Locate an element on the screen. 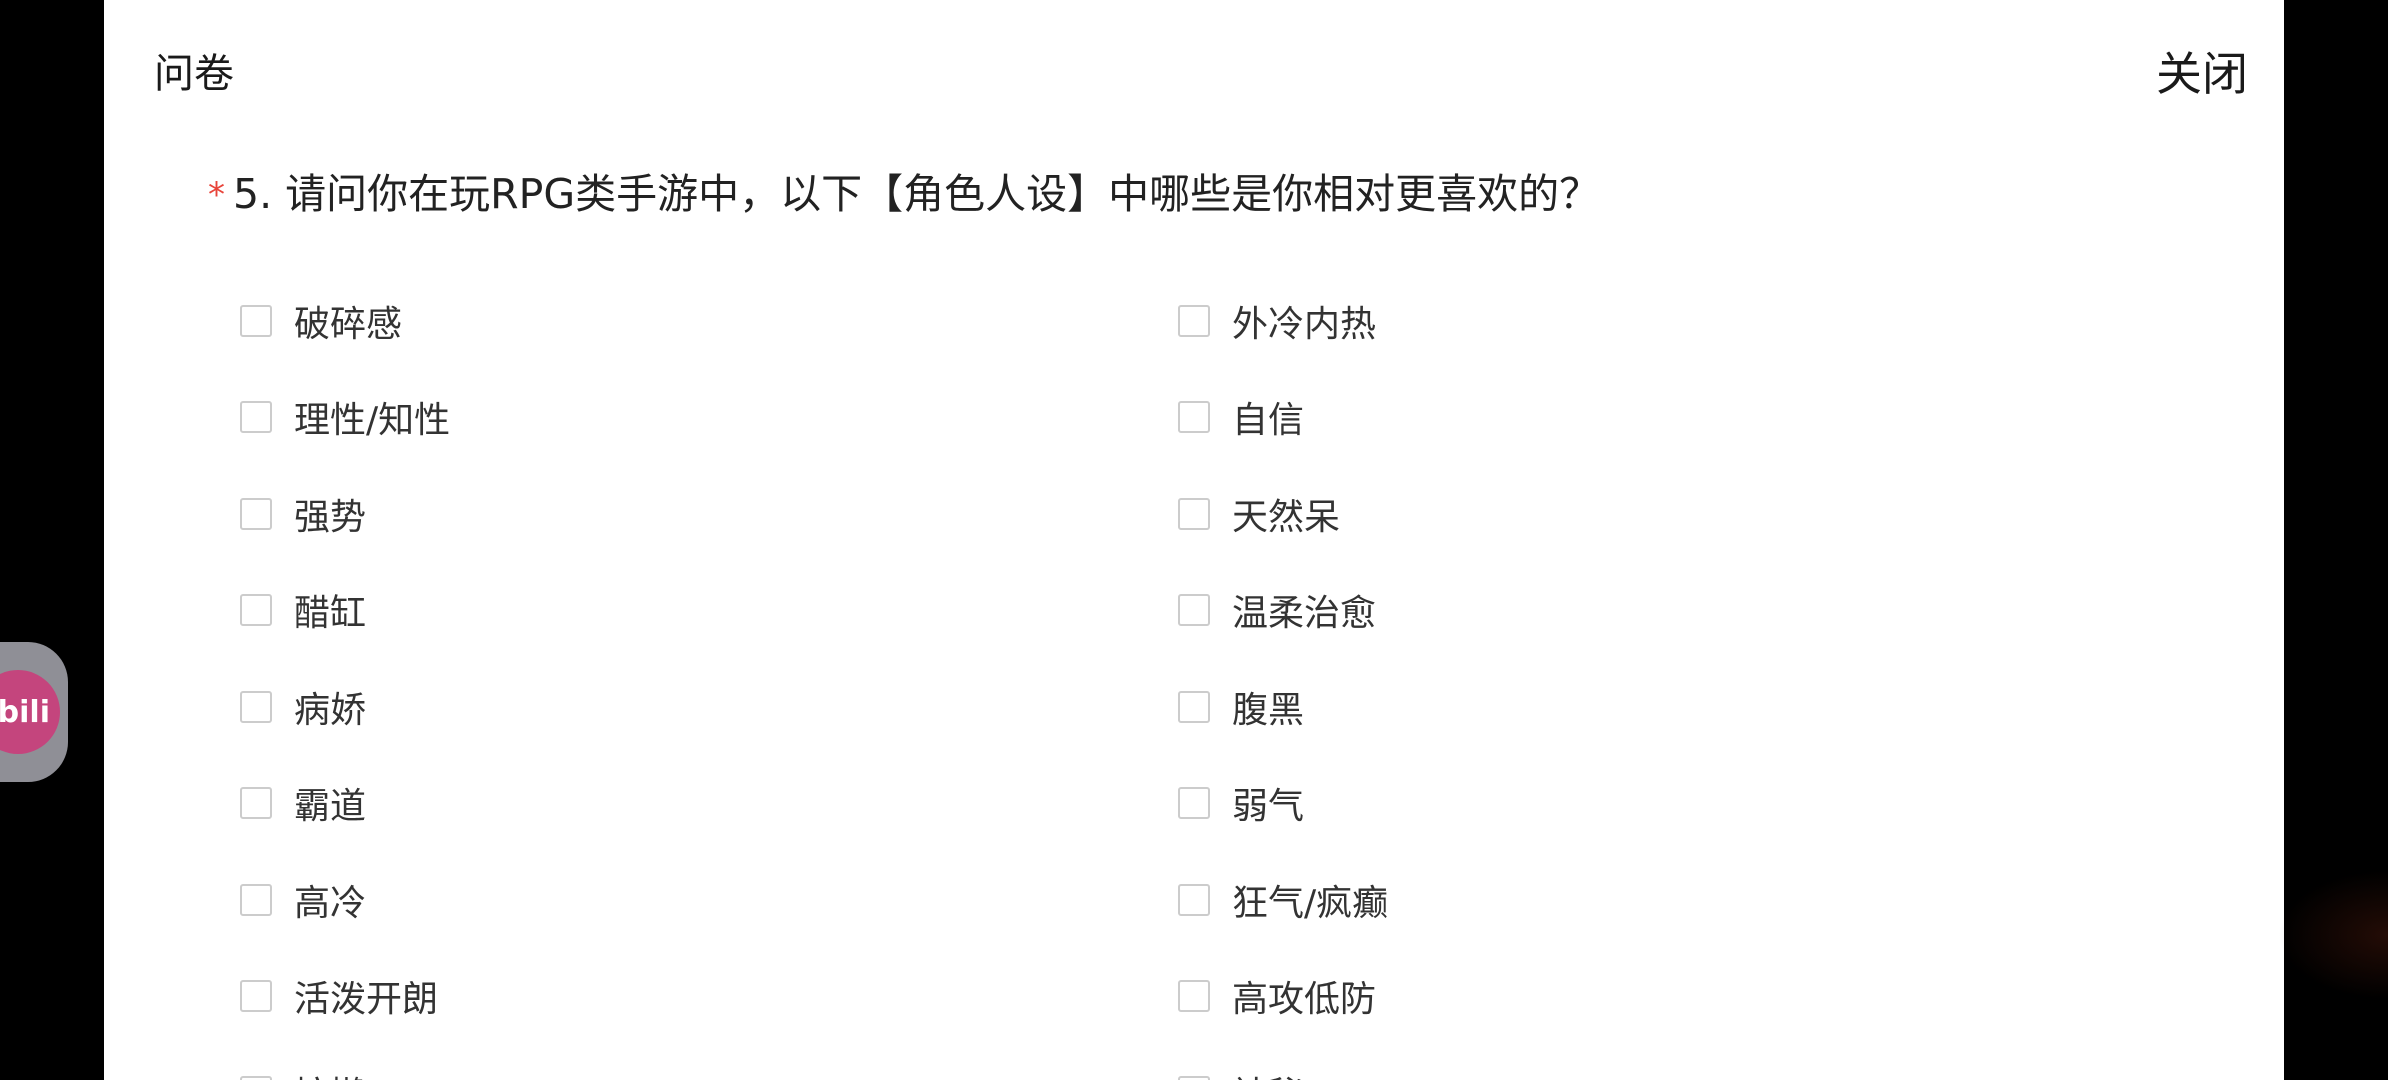  question-title: * 5. 请问你在玩RPG类手游中，以下【角色人设】中哪些是你相对更喜欢的？ is located at coordinates (904, 194).